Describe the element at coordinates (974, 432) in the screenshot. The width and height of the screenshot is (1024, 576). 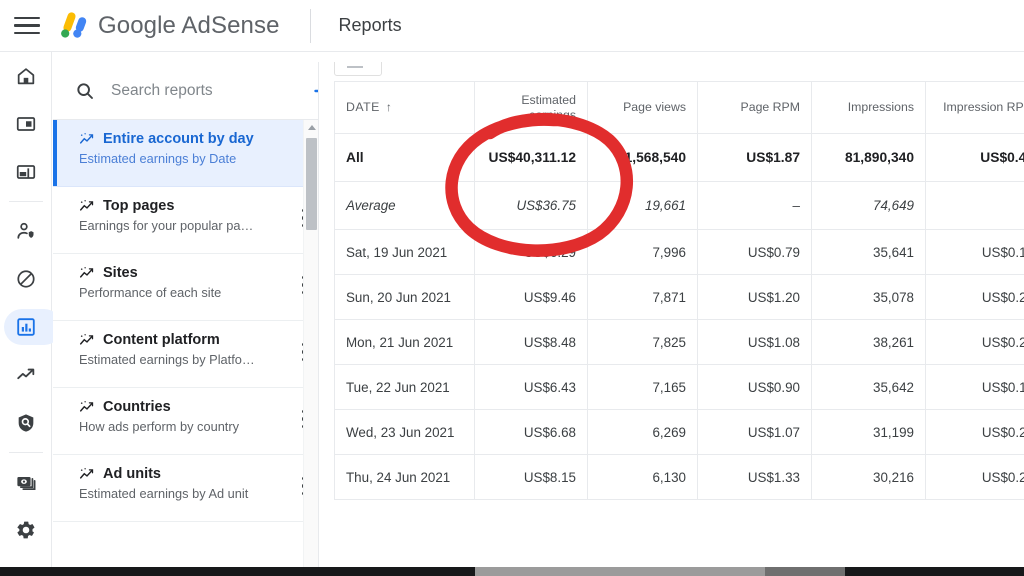
I see `cell-impression-rpm: US$0.21` at that location.